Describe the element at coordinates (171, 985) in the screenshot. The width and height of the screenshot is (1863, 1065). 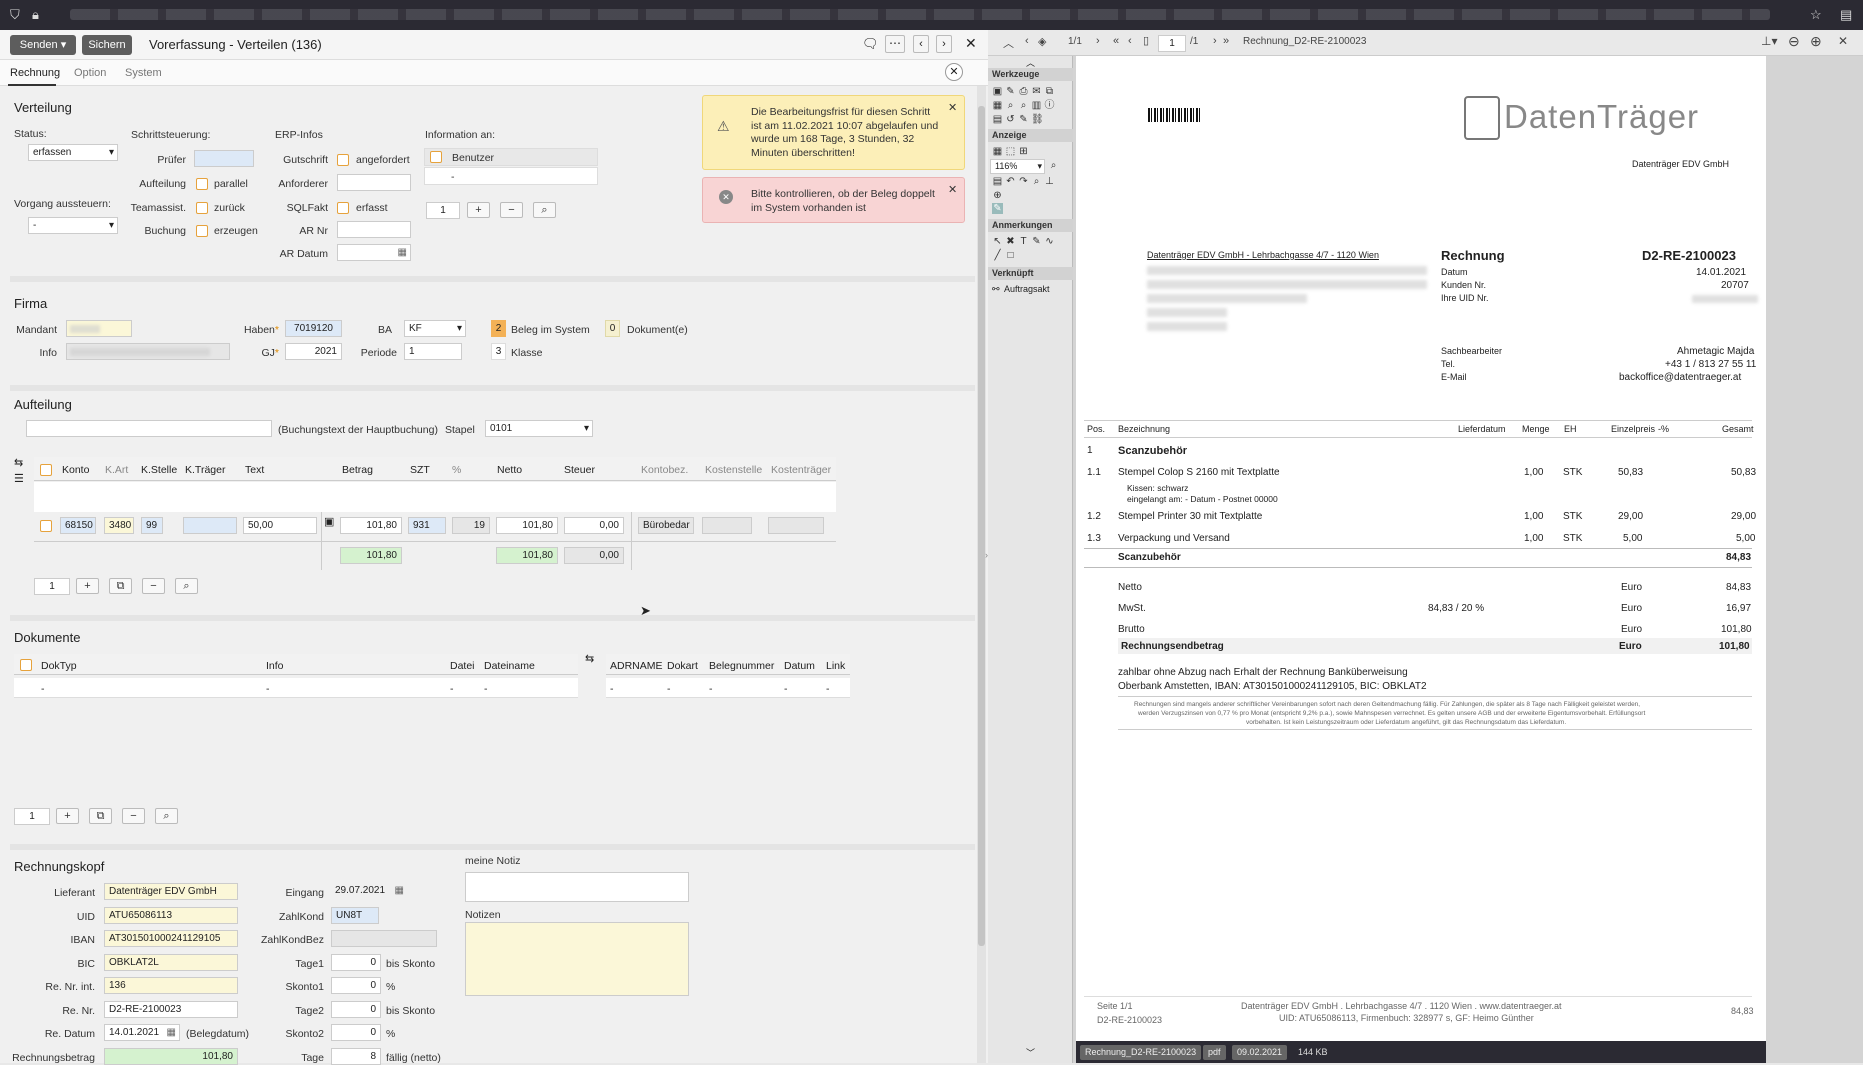
I see `renrint-input: 136` at that location.